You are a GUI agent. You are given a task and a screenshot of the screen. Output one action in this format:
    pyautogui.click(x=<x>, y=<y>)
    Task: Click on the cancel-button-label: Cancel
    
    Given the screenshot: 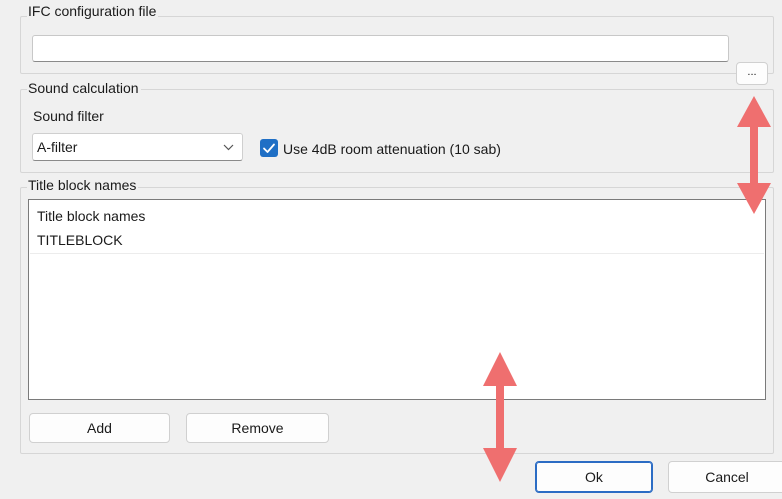 What is the action you would take?
    pyautogui.click(x=727, y=477)
    